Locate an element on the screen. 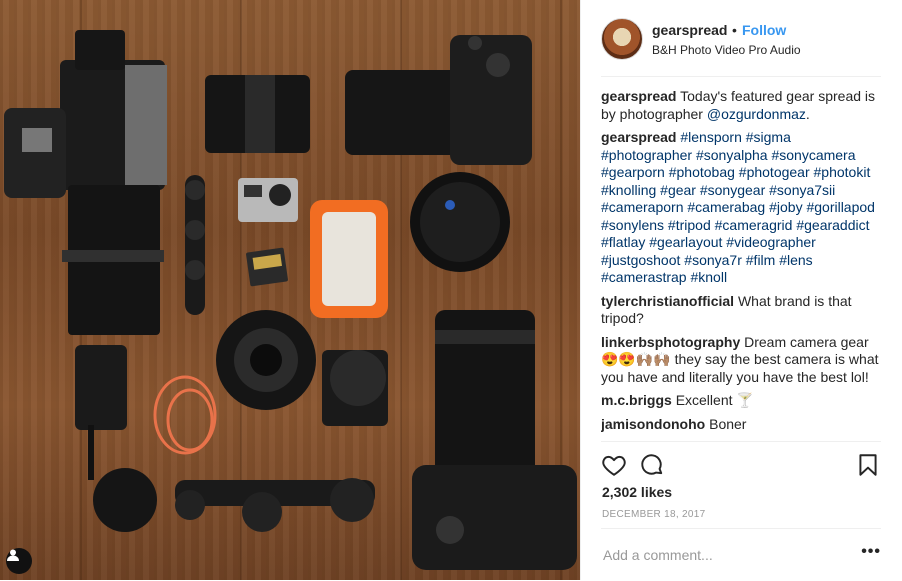 Image resolution: width=902 pixels, height=581 pixels. action-camera is located at coordinates (268, 200).